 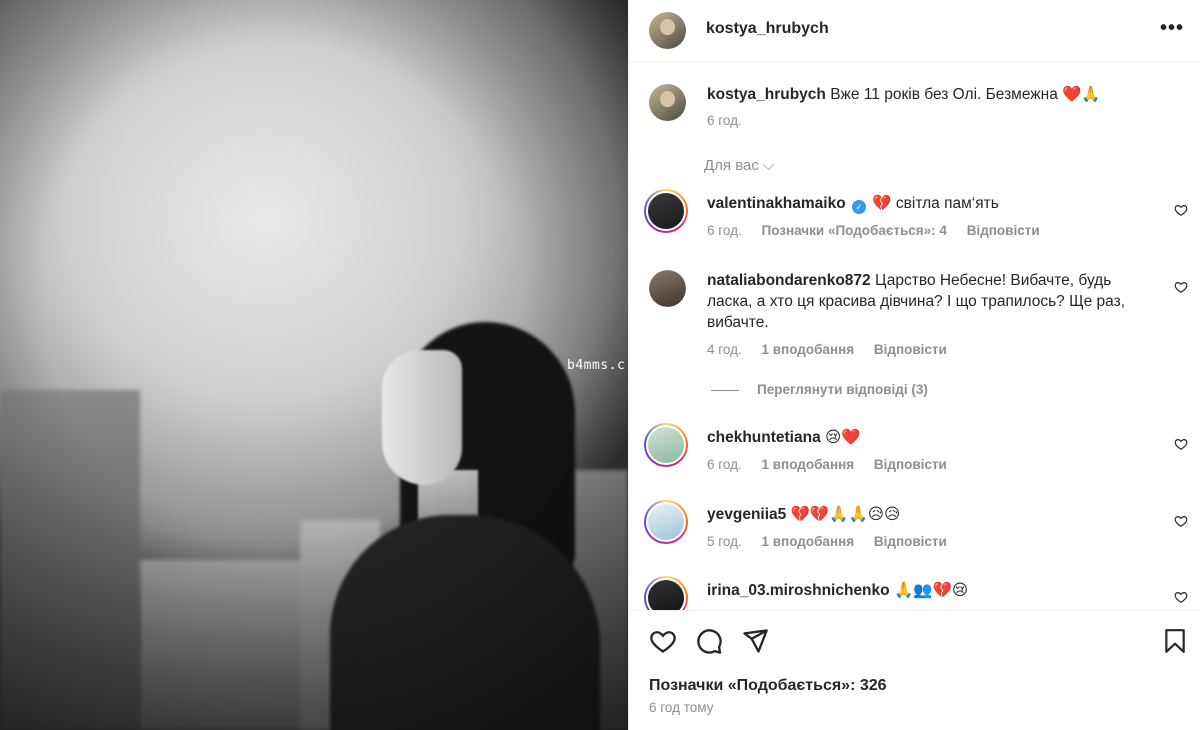 What do you see at coordinates (663, 641) in the screenshot?
I see `like-icon` at bounding box center [663, 641].